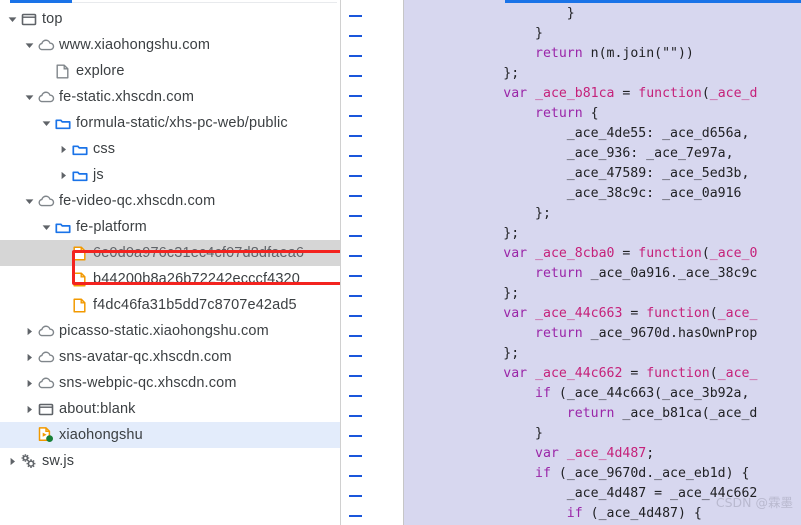  What do you see at coordinates (28, 19) in the screenshot?
I see `frame-icon` at bounding box center [28, 19].